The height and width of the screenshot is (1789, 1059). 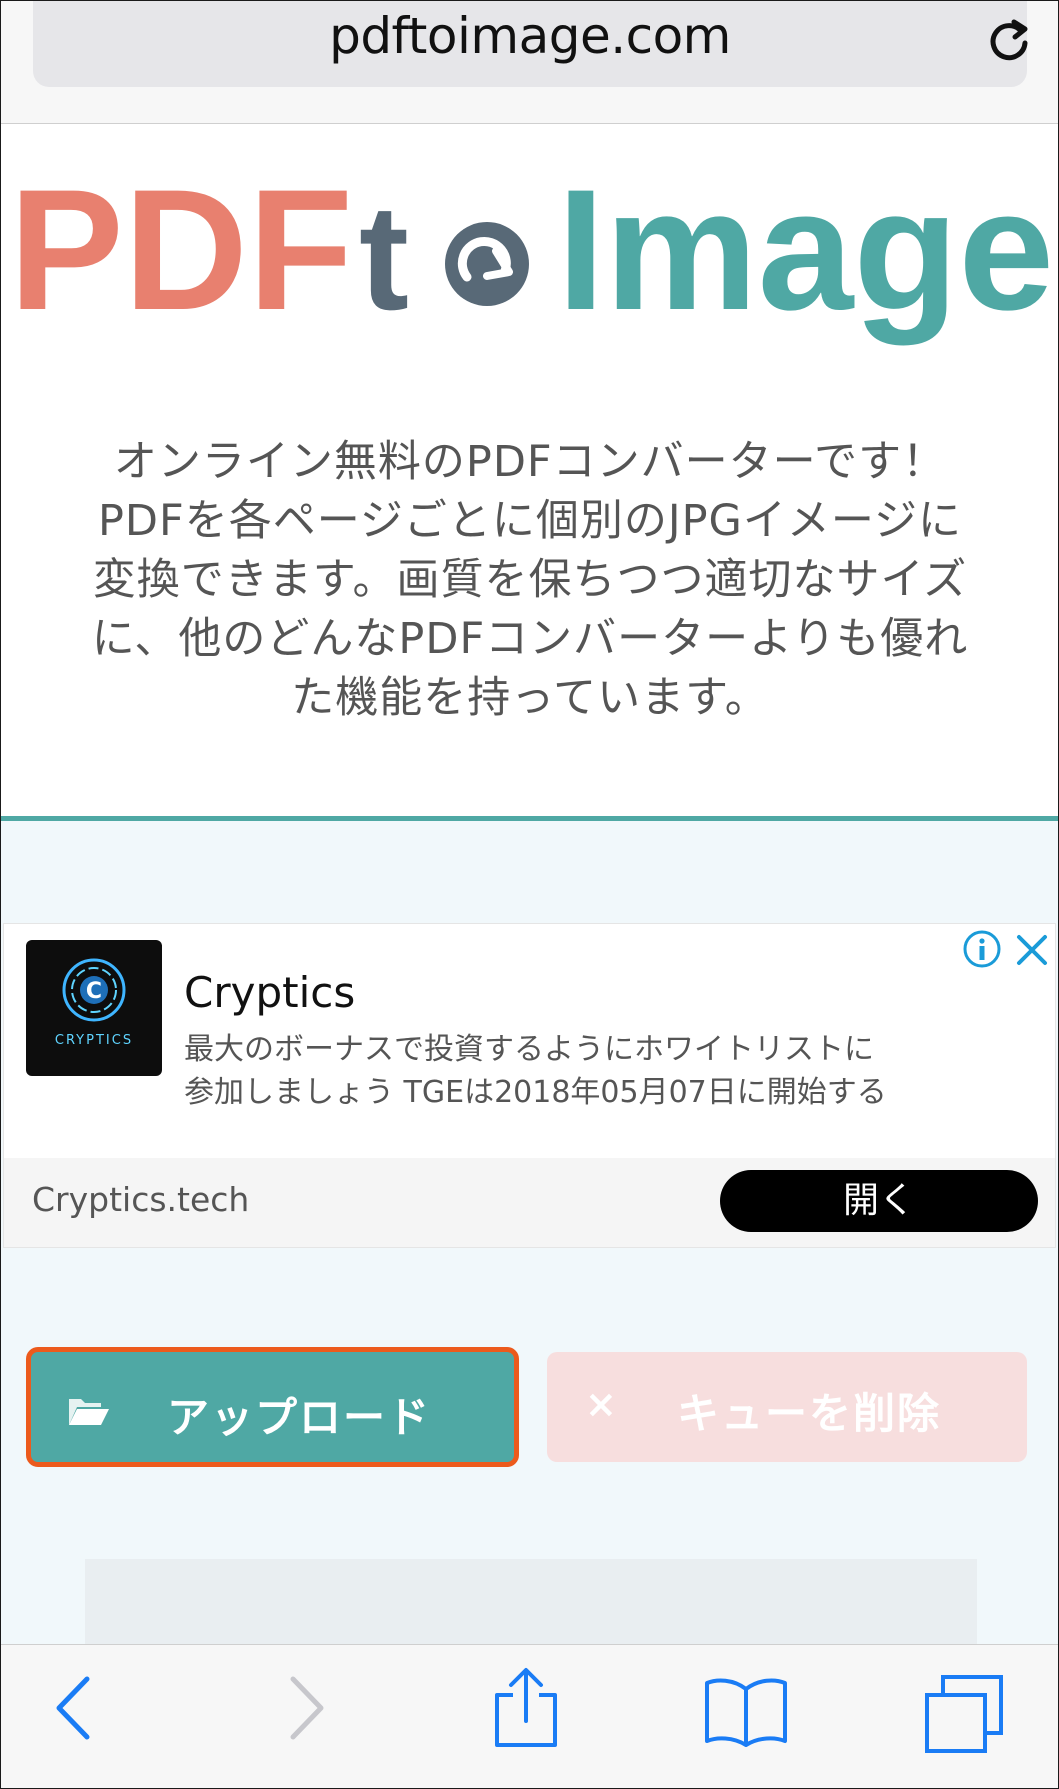 I want to click on forward-icon, so click(x=307, y=1708).